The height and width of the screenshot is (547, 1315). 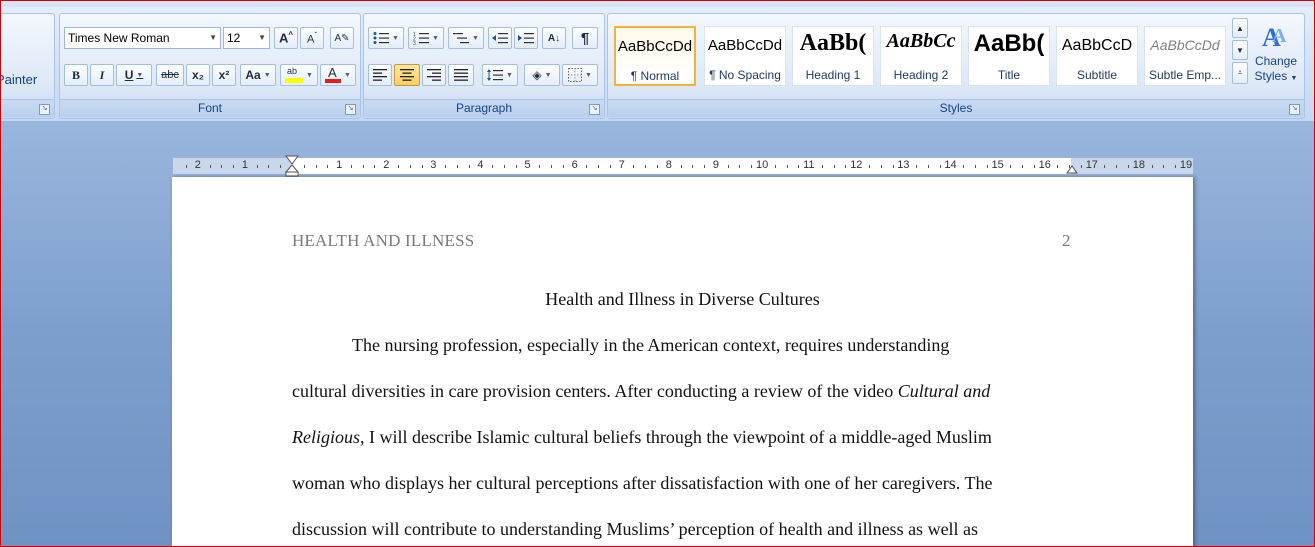 I want to click on pilcrow-icon: ¶, so click(x=585, y=38).